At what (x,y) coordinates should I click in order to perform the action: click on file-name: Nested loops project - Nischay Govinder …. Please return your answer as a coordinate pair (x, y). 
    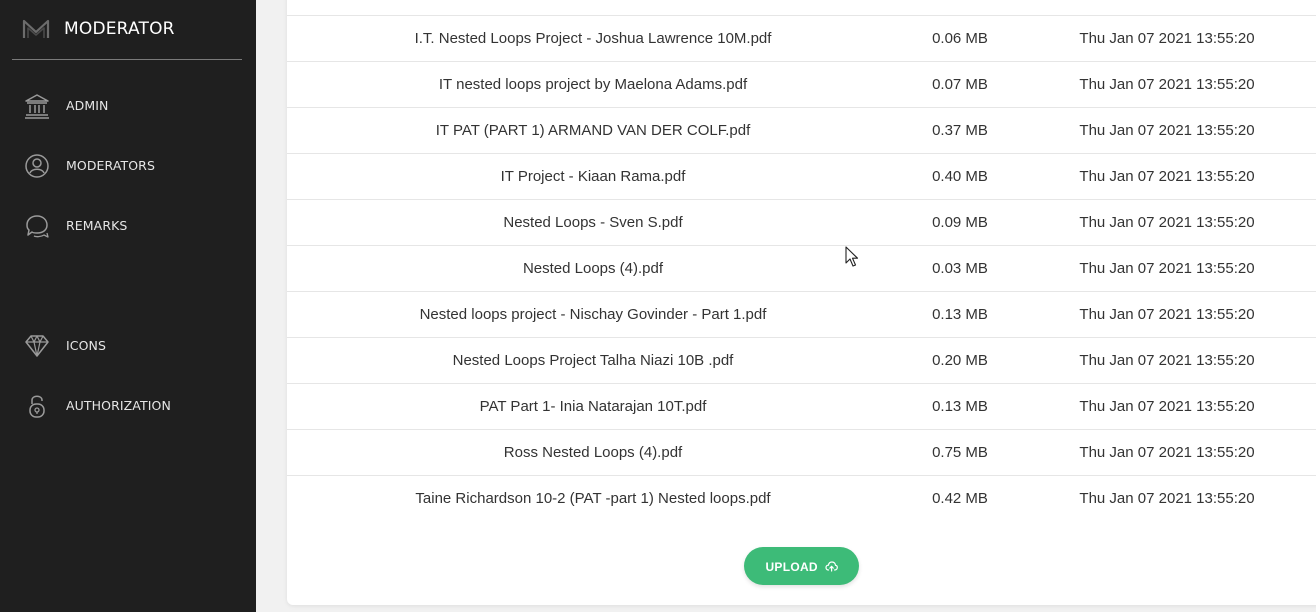
    Looking at the image, I should click on (593, 315).